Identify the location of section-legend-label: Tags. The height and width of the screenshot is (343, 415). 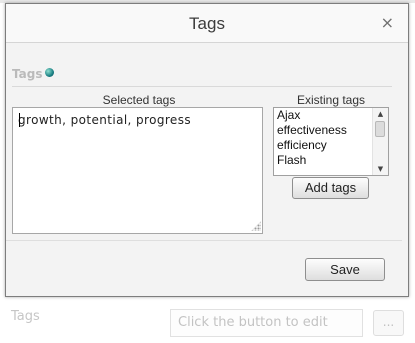
(27, 74).